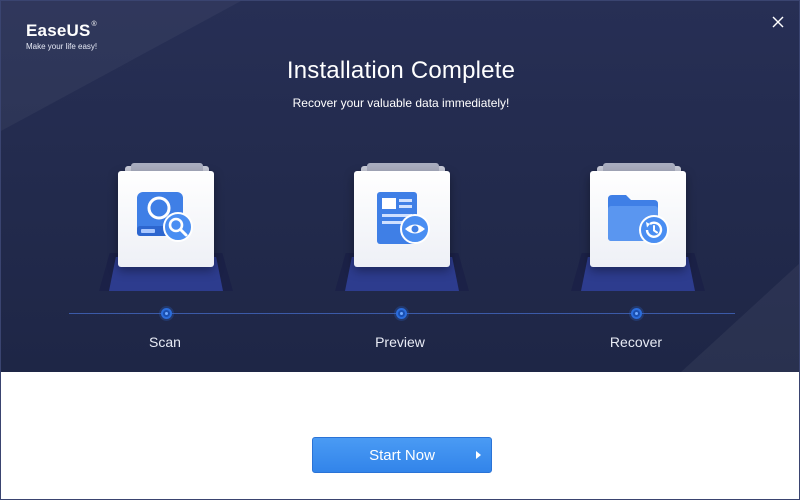  I want to click on disk-search-icon, so click(165, 217).